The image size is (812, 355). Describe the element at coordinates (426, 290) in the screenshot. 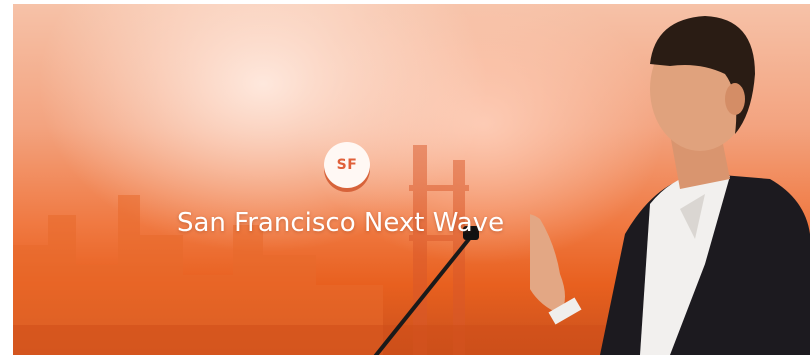

I see `microphone` at that location.